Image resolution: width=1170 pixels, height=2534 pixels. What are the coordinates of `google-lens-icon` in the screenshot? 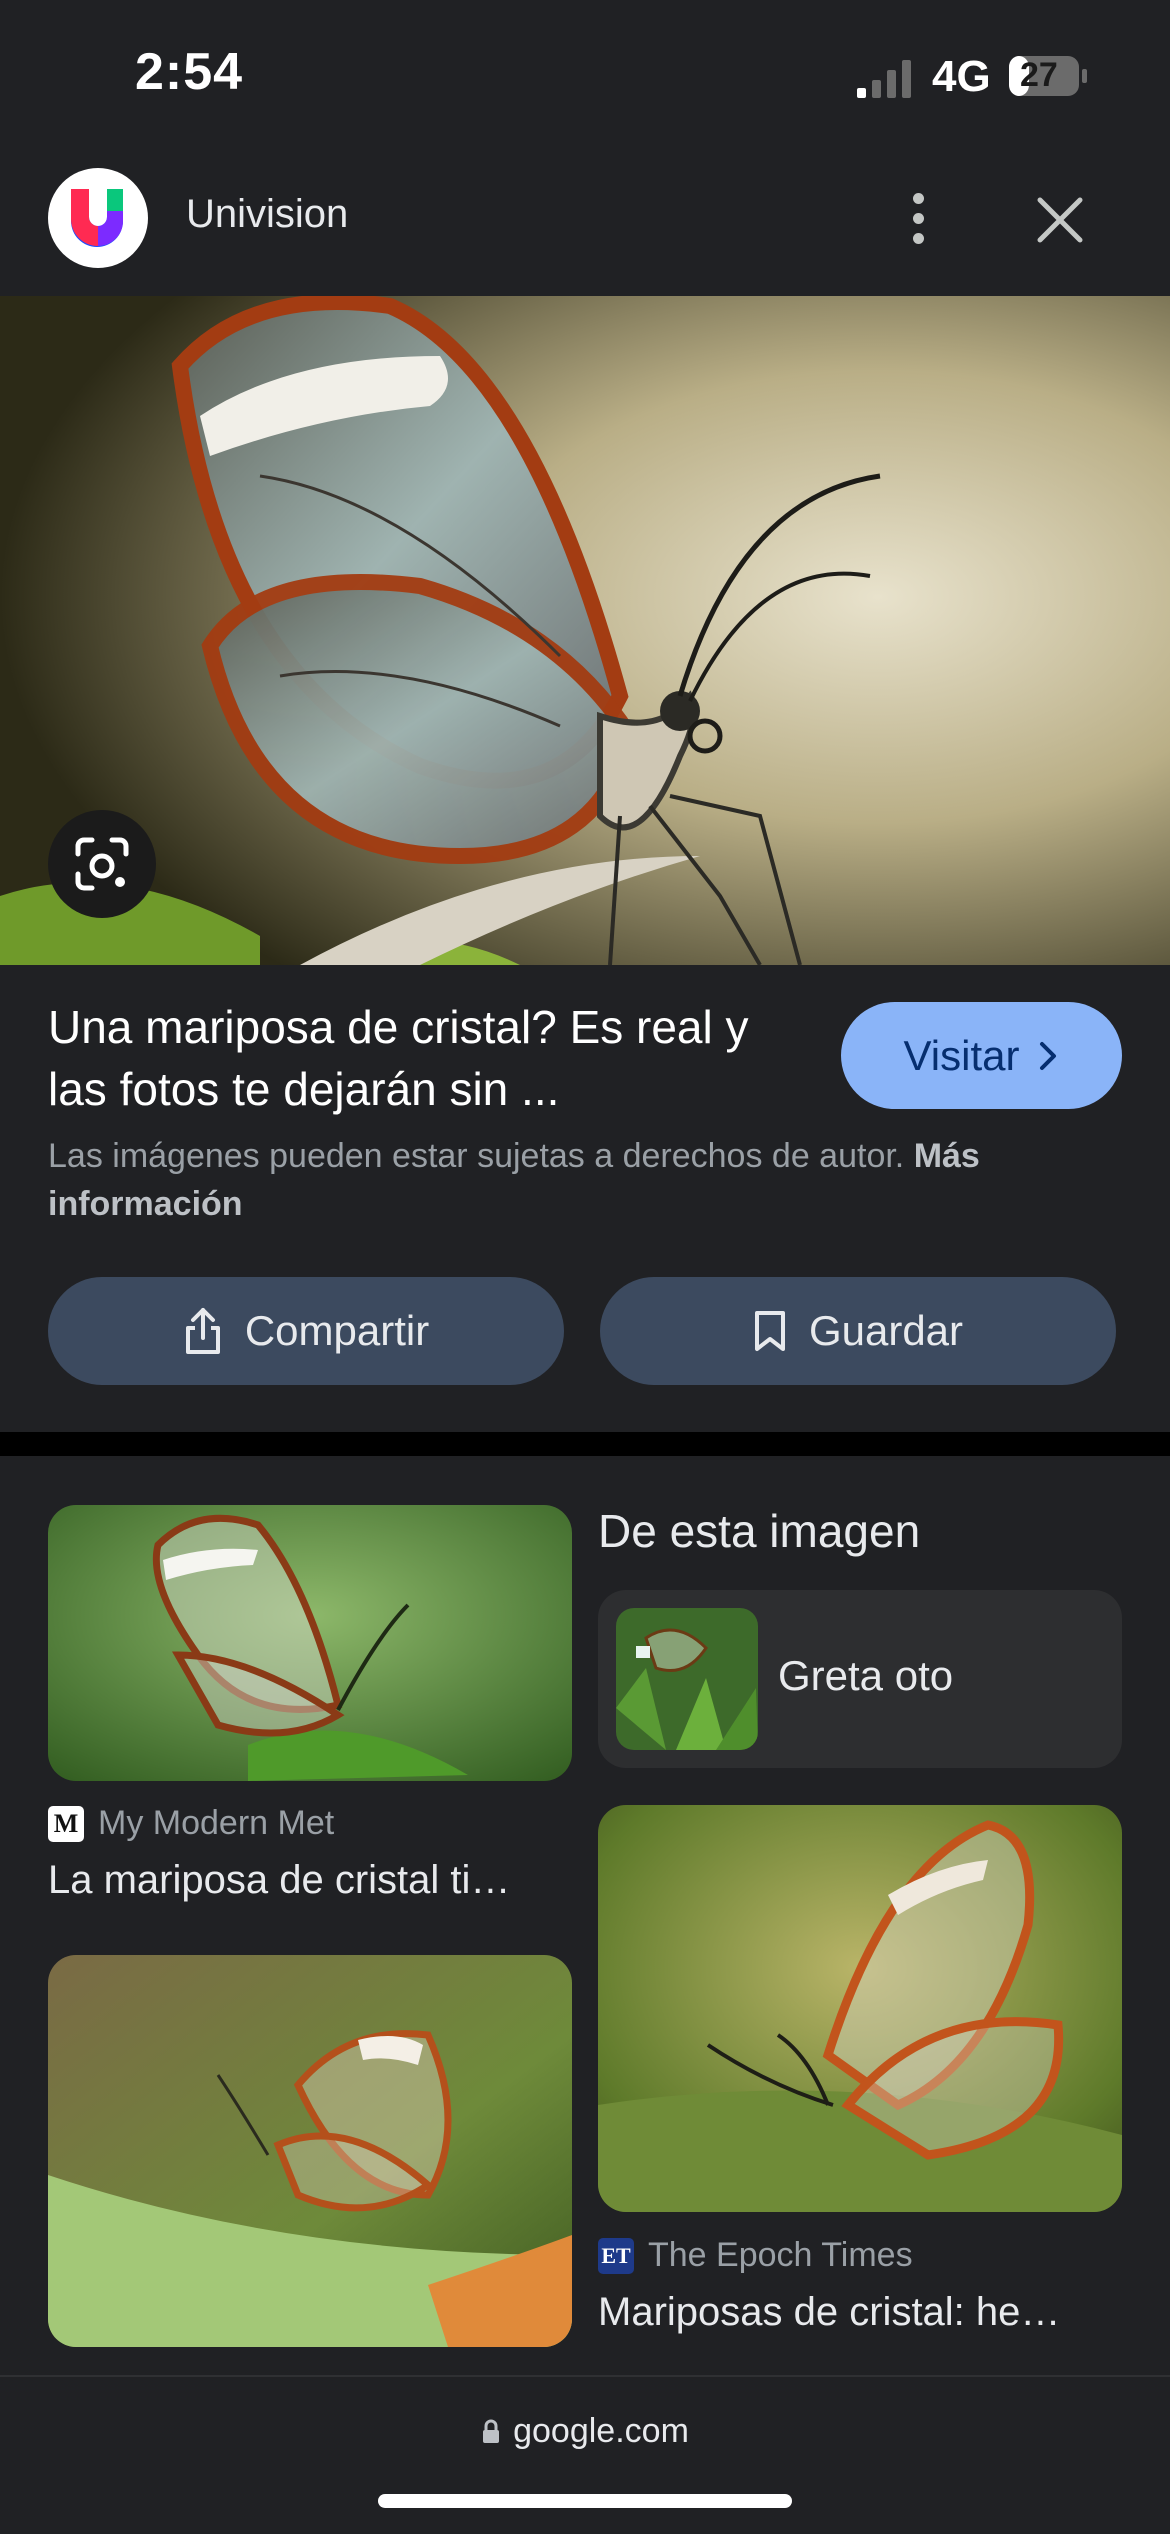 It's located at (102, 864).